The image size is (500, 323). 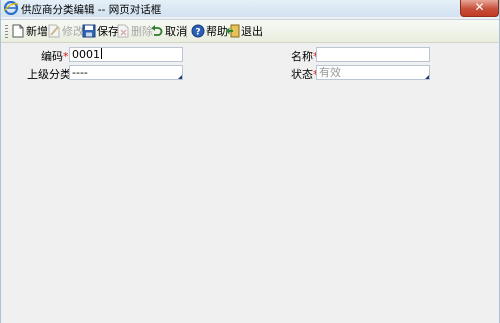 I want to click on save-button: 保存, so click(x=100, y=31).